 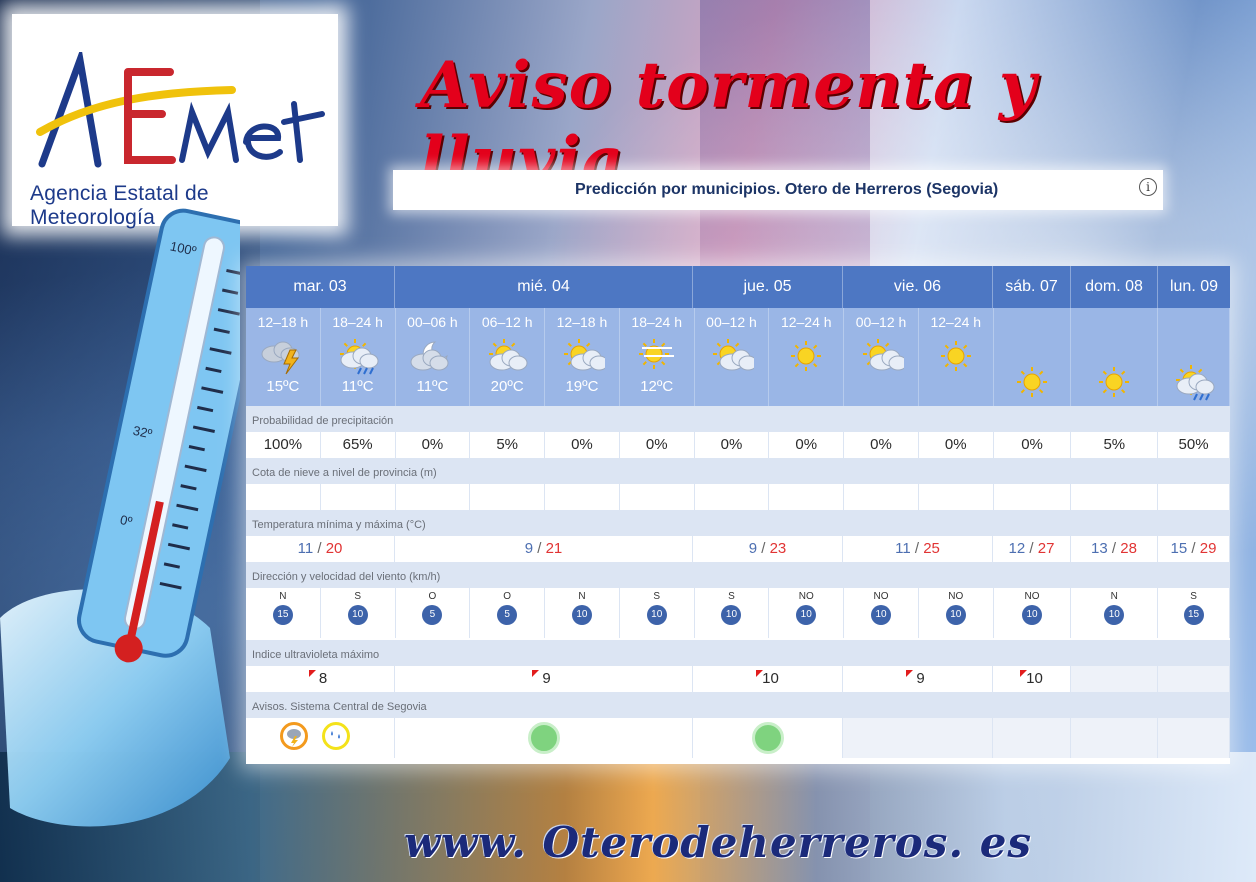 What do you see at coordinates (336, 736) in the screenshot?
I see `rain-warning-icon` at bounding box center [336, 736].